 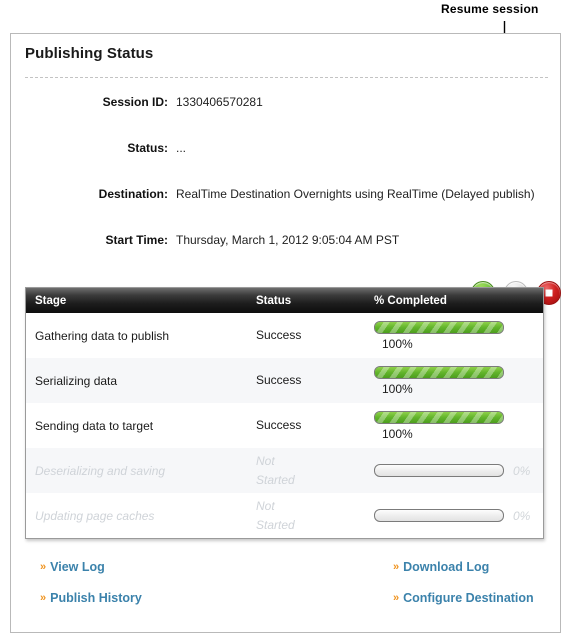 I want to click on table-row: Sending data to target Success 100%, so click(x=284, y=425).